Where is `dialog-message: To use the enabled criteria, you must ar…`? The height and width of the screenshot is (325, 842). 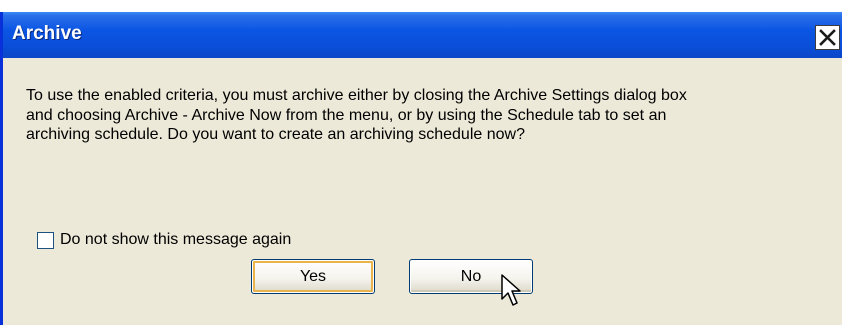 dialog-message: To use the enabled criteria, you must ar… is located at coordinates (356, 115).